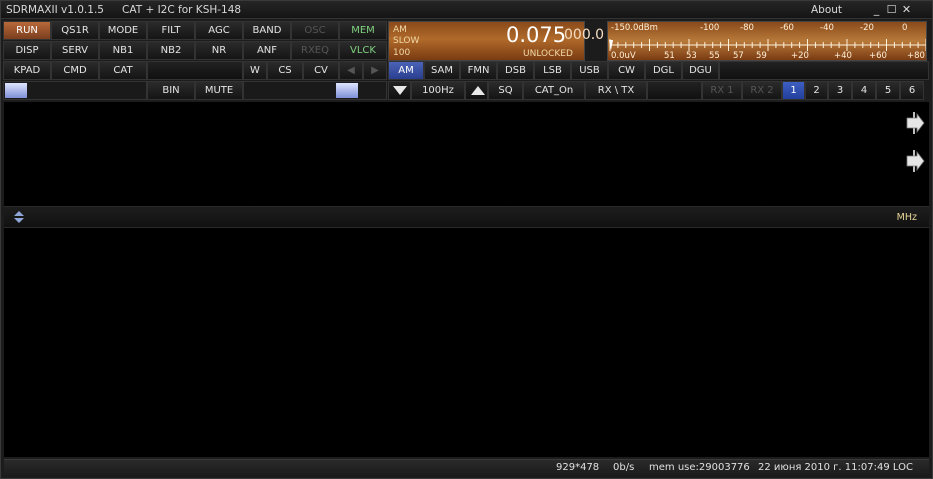 This screenshot has width=933, height=479. Describe the element at coordinates (496, 41) in the screenshot. I see `frequency-display: AM SLOW 100 0.075 000.0 UNLOCKED` at that location.